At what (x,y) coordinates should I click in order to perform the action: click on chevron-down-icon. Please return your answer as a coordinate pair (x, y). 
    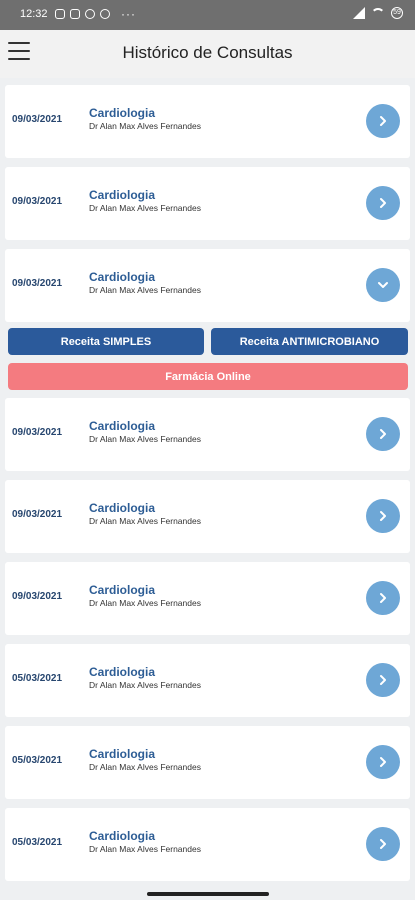
    Looking at the image, I should click on (383, 285).